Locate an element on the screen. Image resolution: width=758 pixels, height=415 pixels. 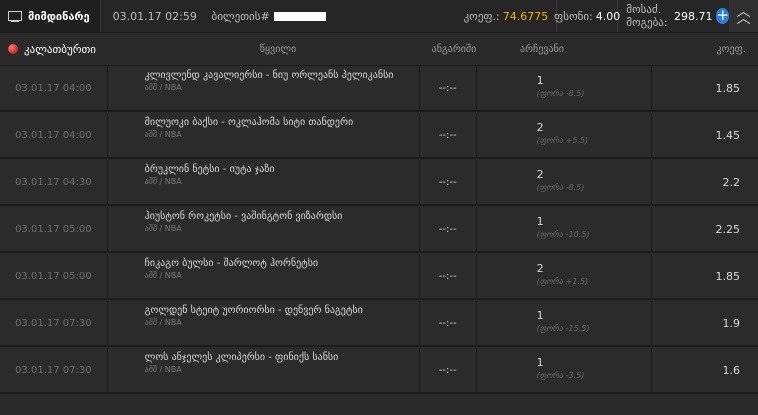
row-coef: 1.9 is located at coordinates (731, 323).